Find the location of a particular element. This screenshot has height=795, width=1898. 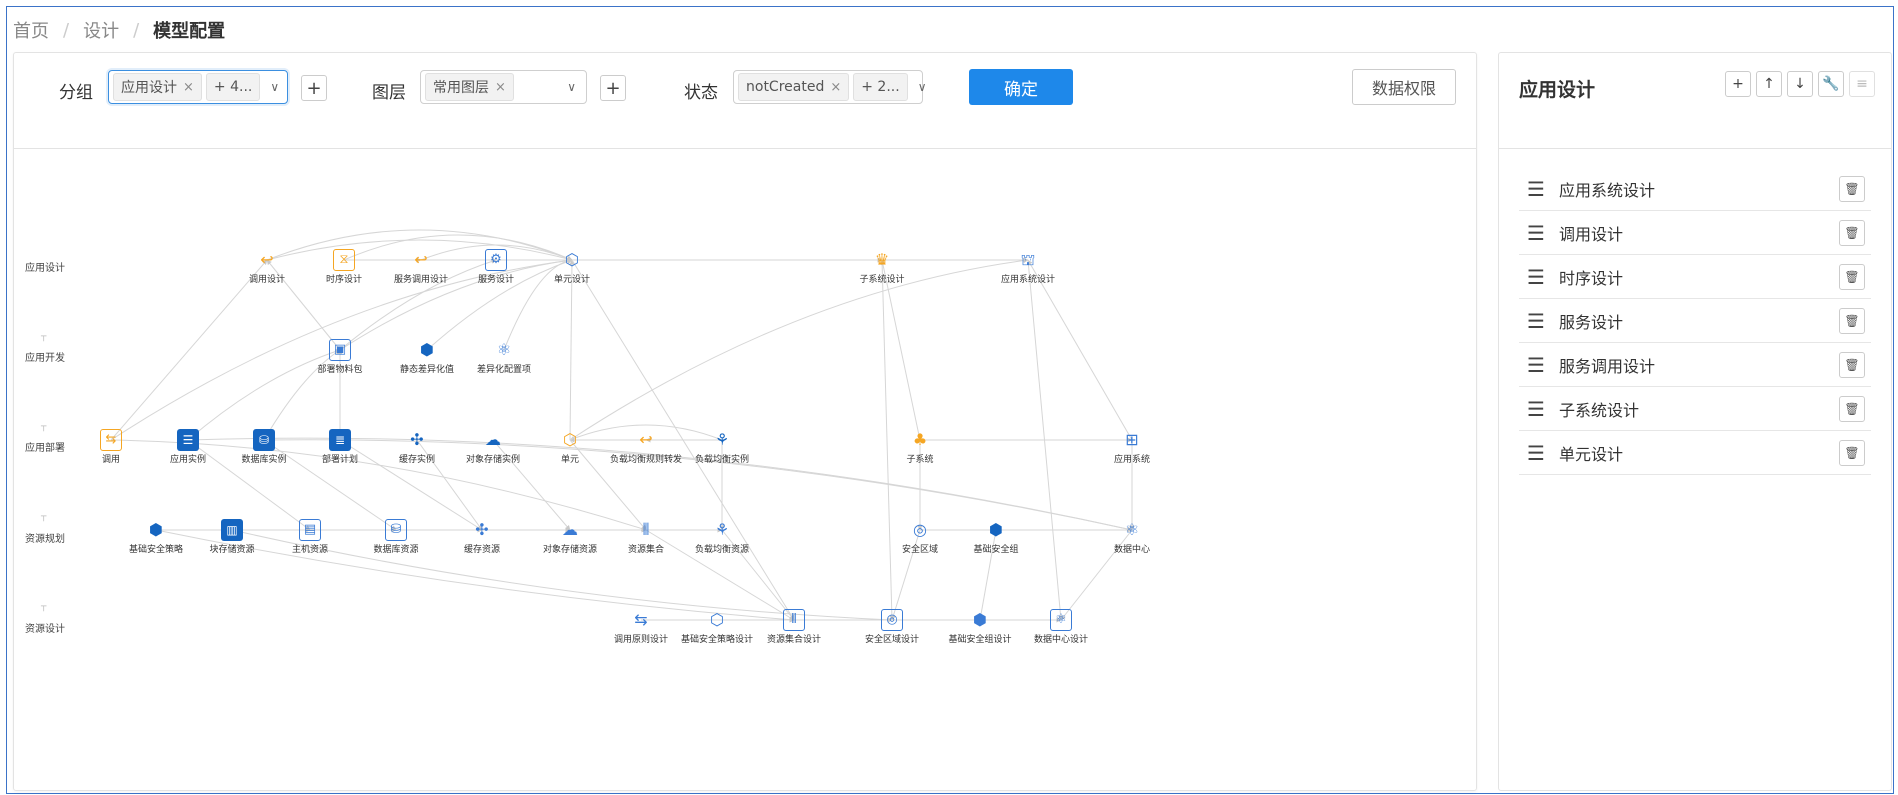

side-list-item: ☰ 服务设计 🗑 is located at coordinates (1695, 321).